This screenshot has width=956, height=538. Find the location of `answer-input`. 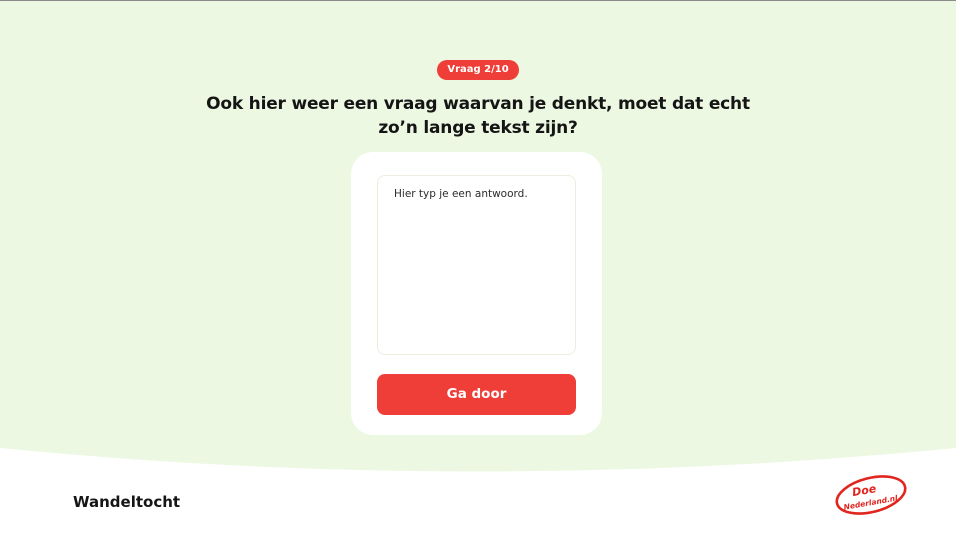

answer-input is located at coordinates (476, 265).